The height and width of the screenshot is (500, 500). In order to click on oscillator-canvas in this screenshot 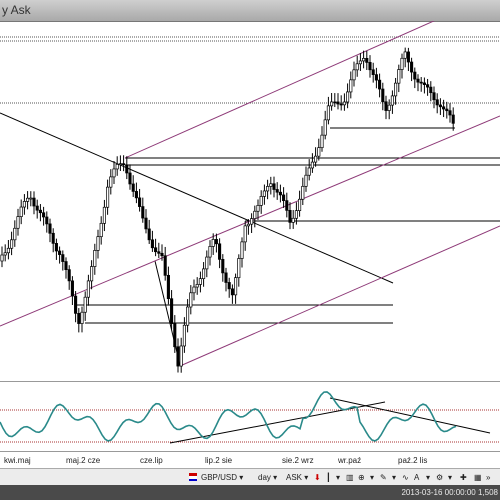, I will do `click(250, 417)`.